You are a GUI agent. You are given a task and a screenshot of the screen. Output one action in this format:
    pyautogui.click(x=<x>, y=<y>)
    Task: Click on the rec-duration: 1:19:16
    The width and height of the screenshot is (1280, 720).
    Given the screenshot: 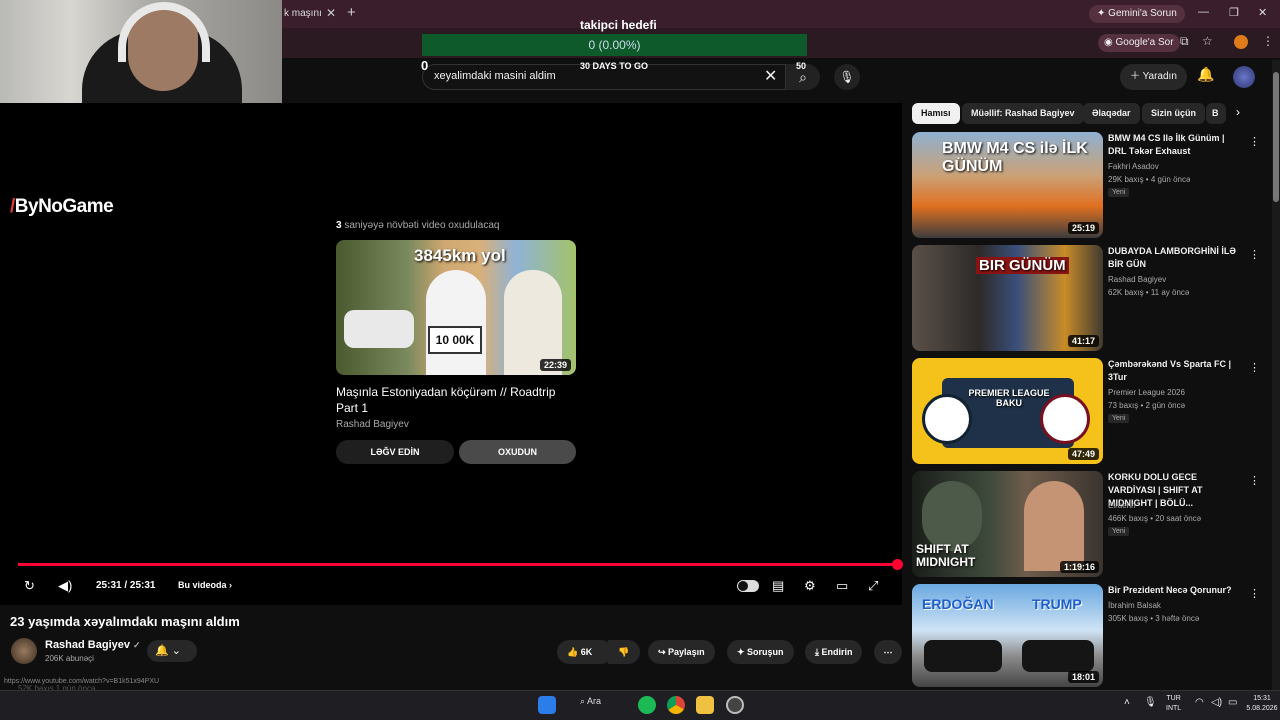 What is the action you would take?
    pyautogui.click(x=1079, y=567)
    